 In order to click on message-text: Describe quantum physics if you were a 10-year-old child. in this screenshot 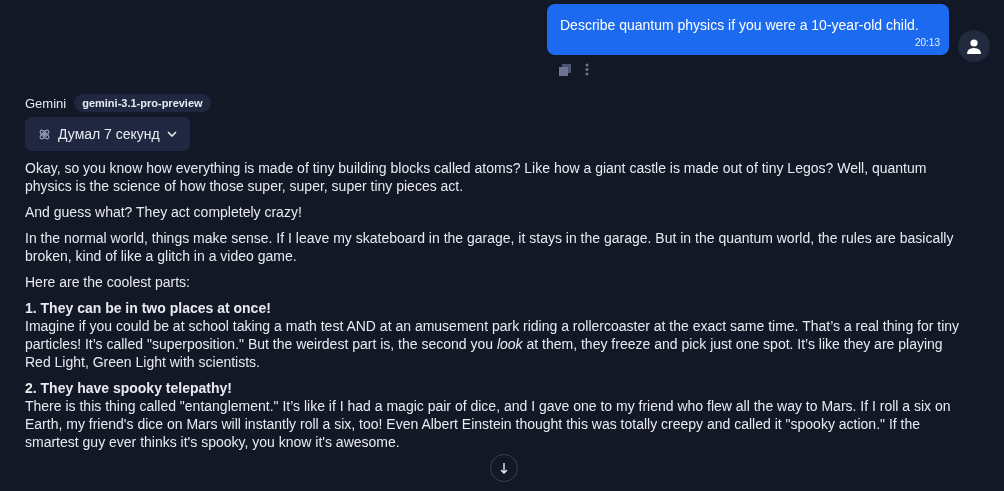, I will do `click(739, 25)`.